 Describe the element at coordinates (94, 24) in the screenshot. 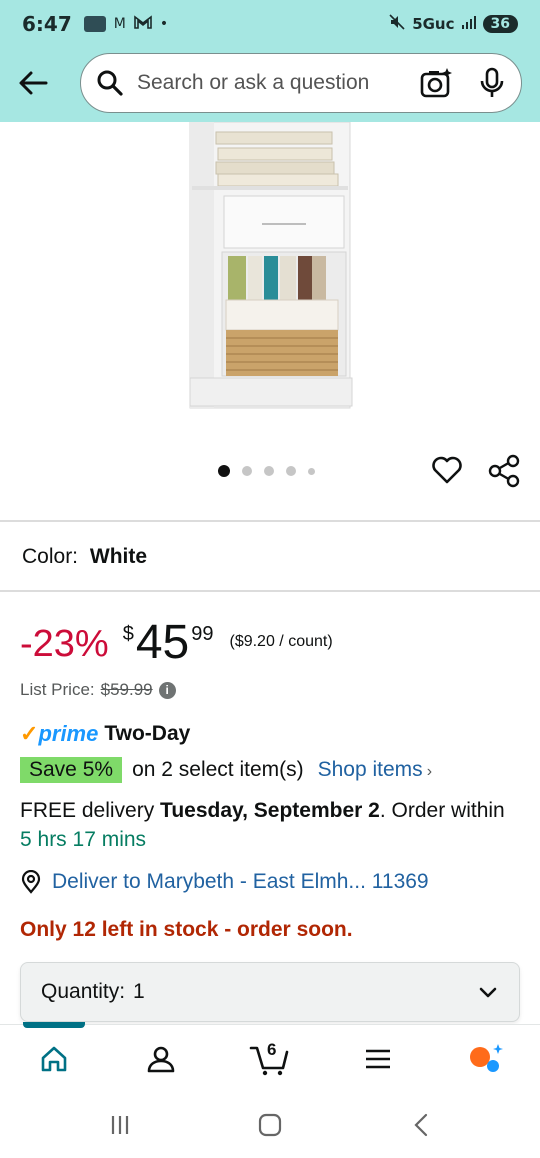

I see `app-notification-icon` at that location.